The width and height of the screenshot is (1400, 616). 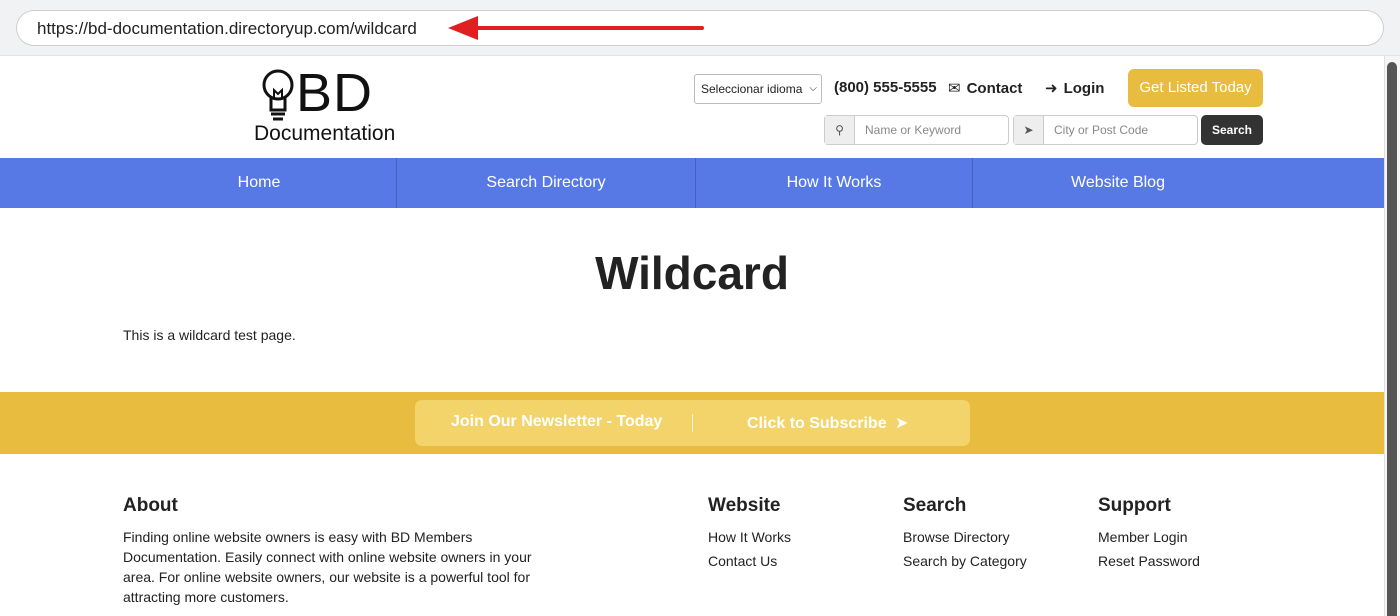 I want to click on envelope-icon: ✉, so click(x=954, y=88).